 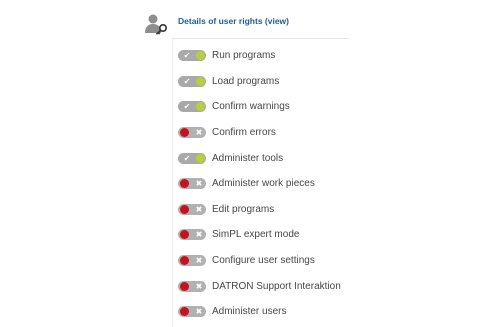 I want to click on user-right-row: ✖ Administer users, so click(x=259, y=312).